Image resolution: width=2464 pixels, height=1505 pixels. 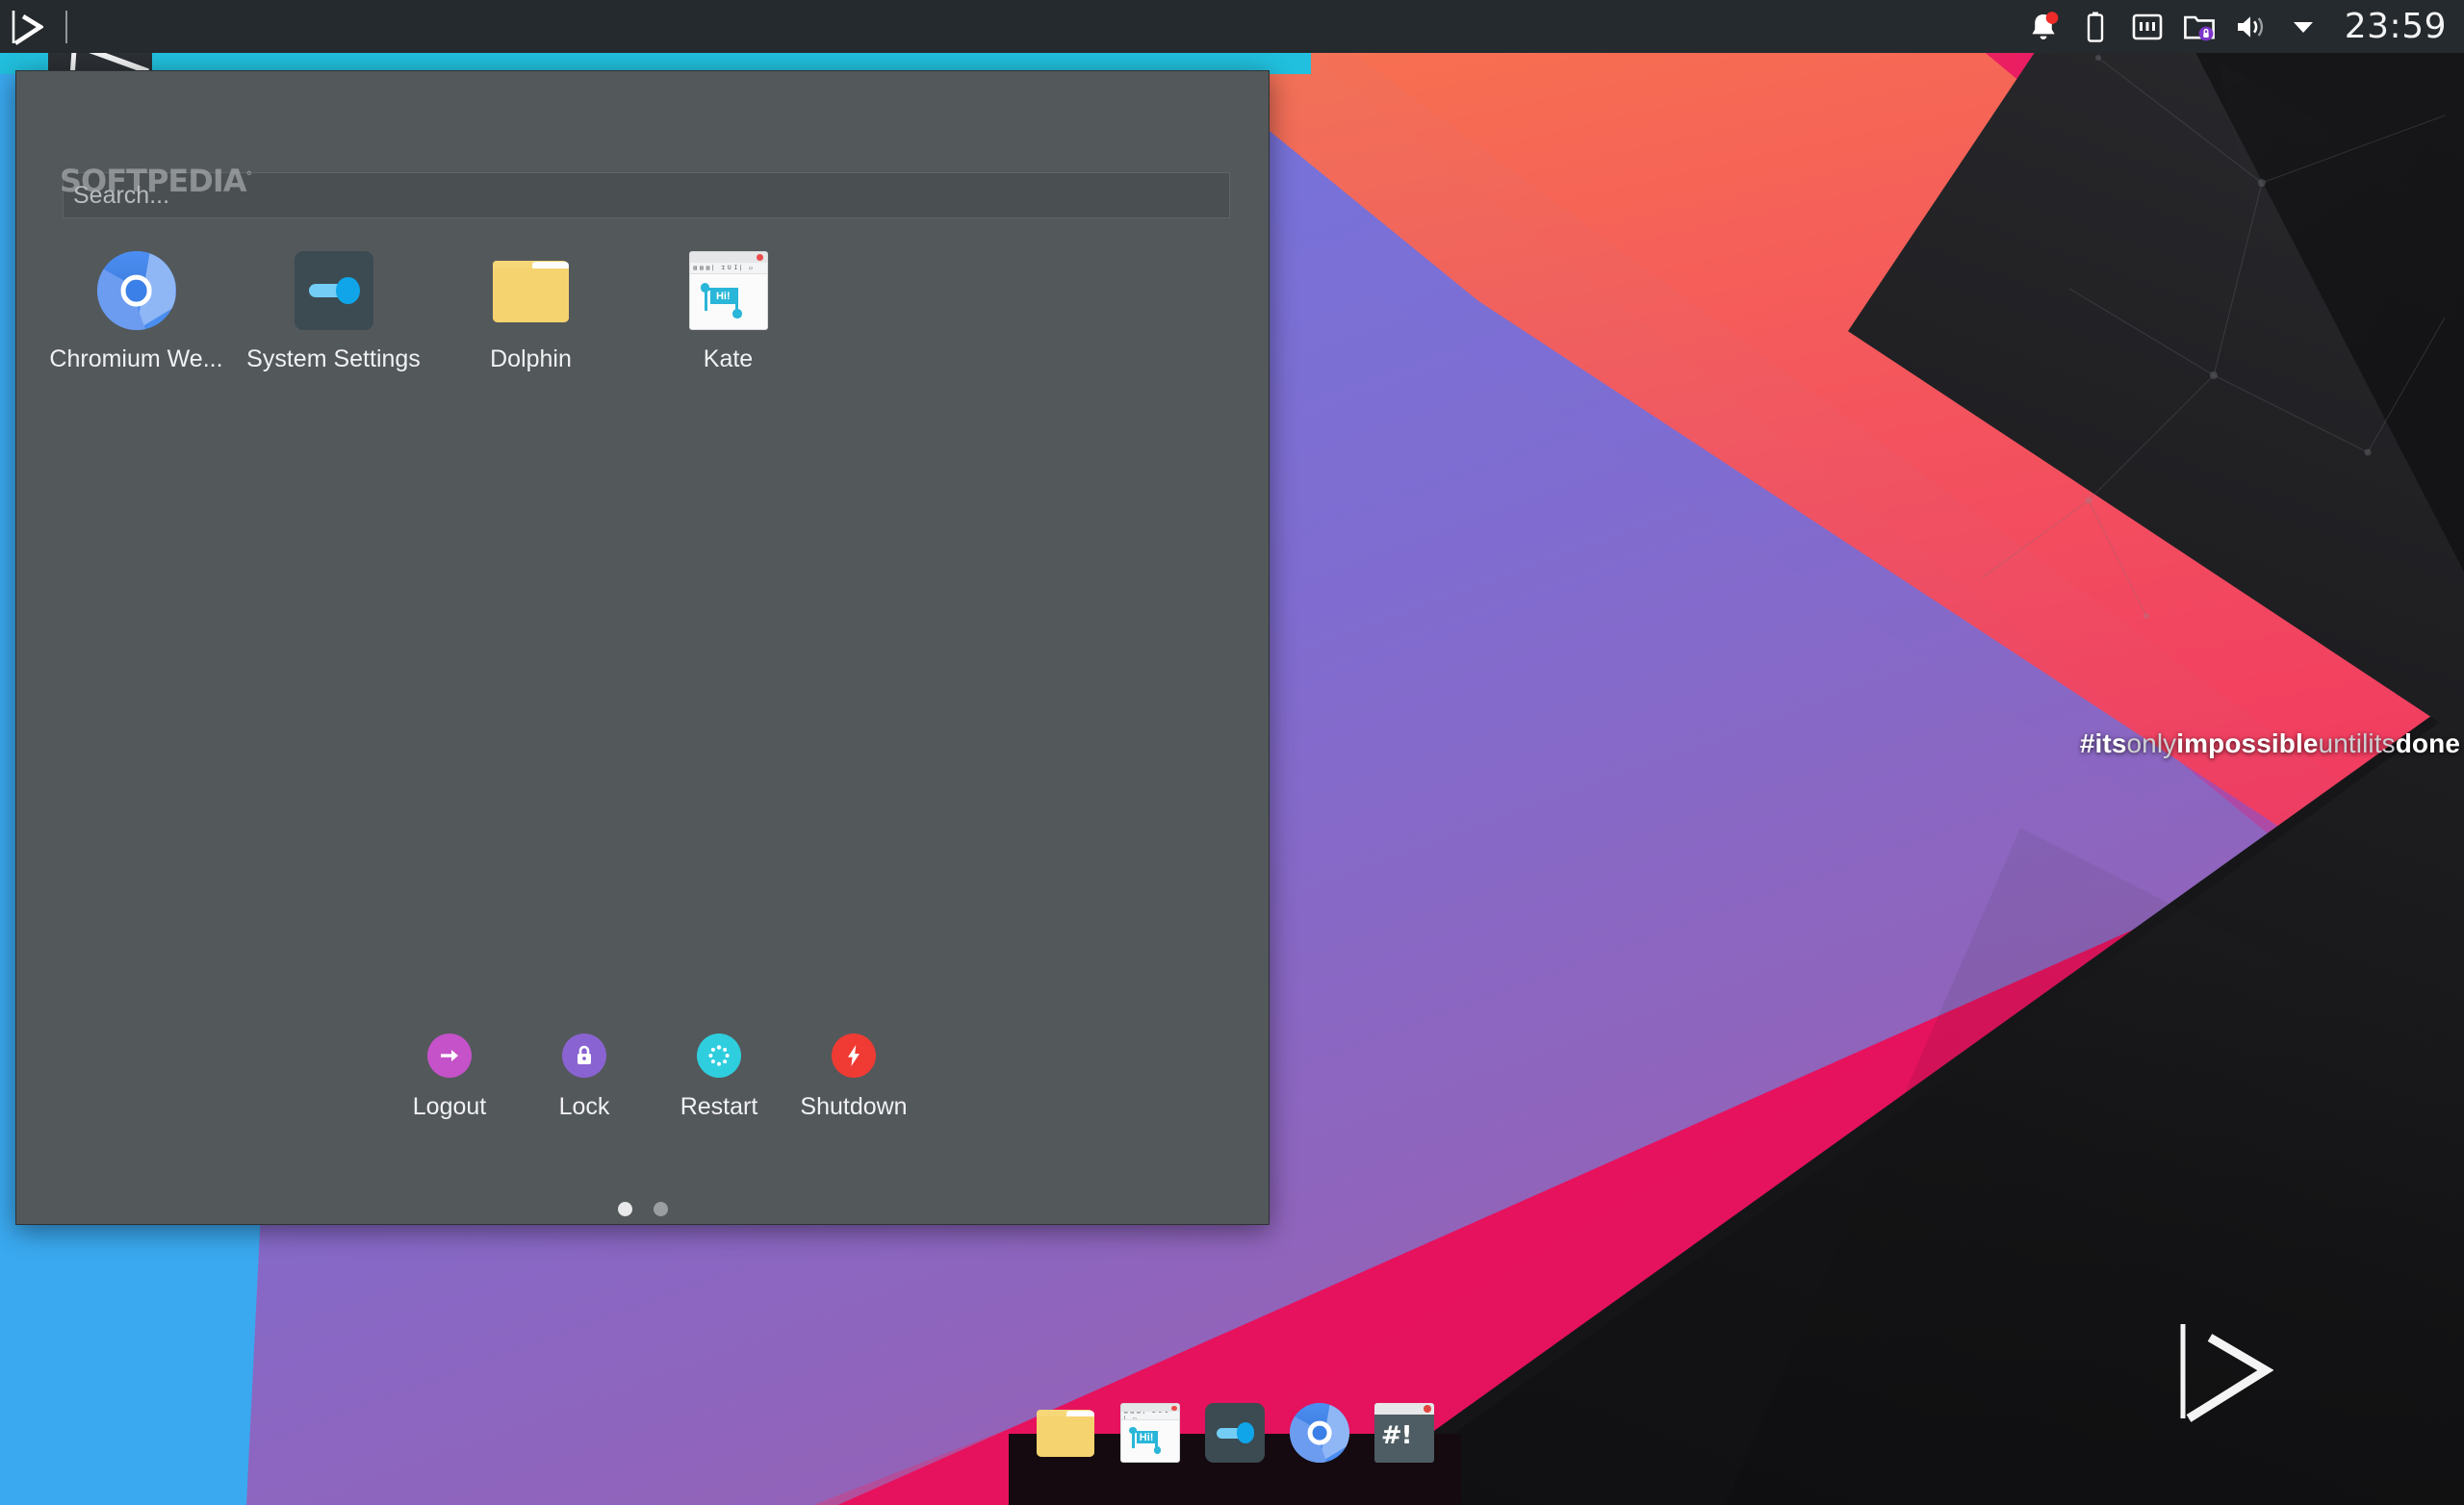 What do you see at coordinates (584, 1055) in the screenshot?
I see `lock-padlock-icon` at bounding box center [584, 1055].